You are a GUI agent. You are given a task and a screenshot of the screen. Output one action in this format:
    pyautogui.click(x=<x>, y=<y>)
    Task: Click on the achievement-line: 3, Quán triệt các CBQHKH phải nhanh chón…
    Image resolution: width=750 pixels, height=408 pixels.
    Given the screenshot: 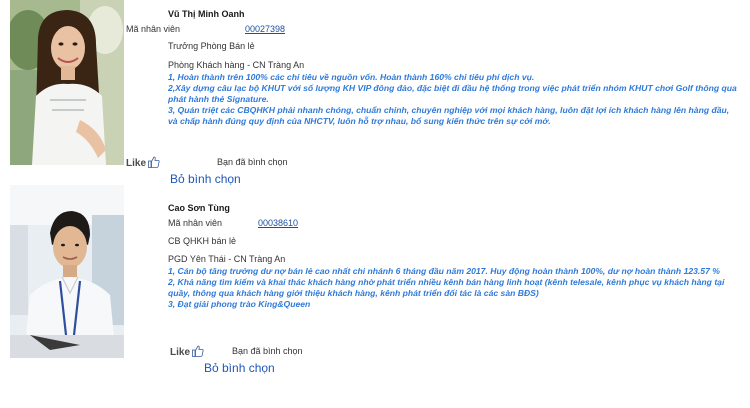 What is the action you would take?
    pyautogui.click(x=449, y=110)
    